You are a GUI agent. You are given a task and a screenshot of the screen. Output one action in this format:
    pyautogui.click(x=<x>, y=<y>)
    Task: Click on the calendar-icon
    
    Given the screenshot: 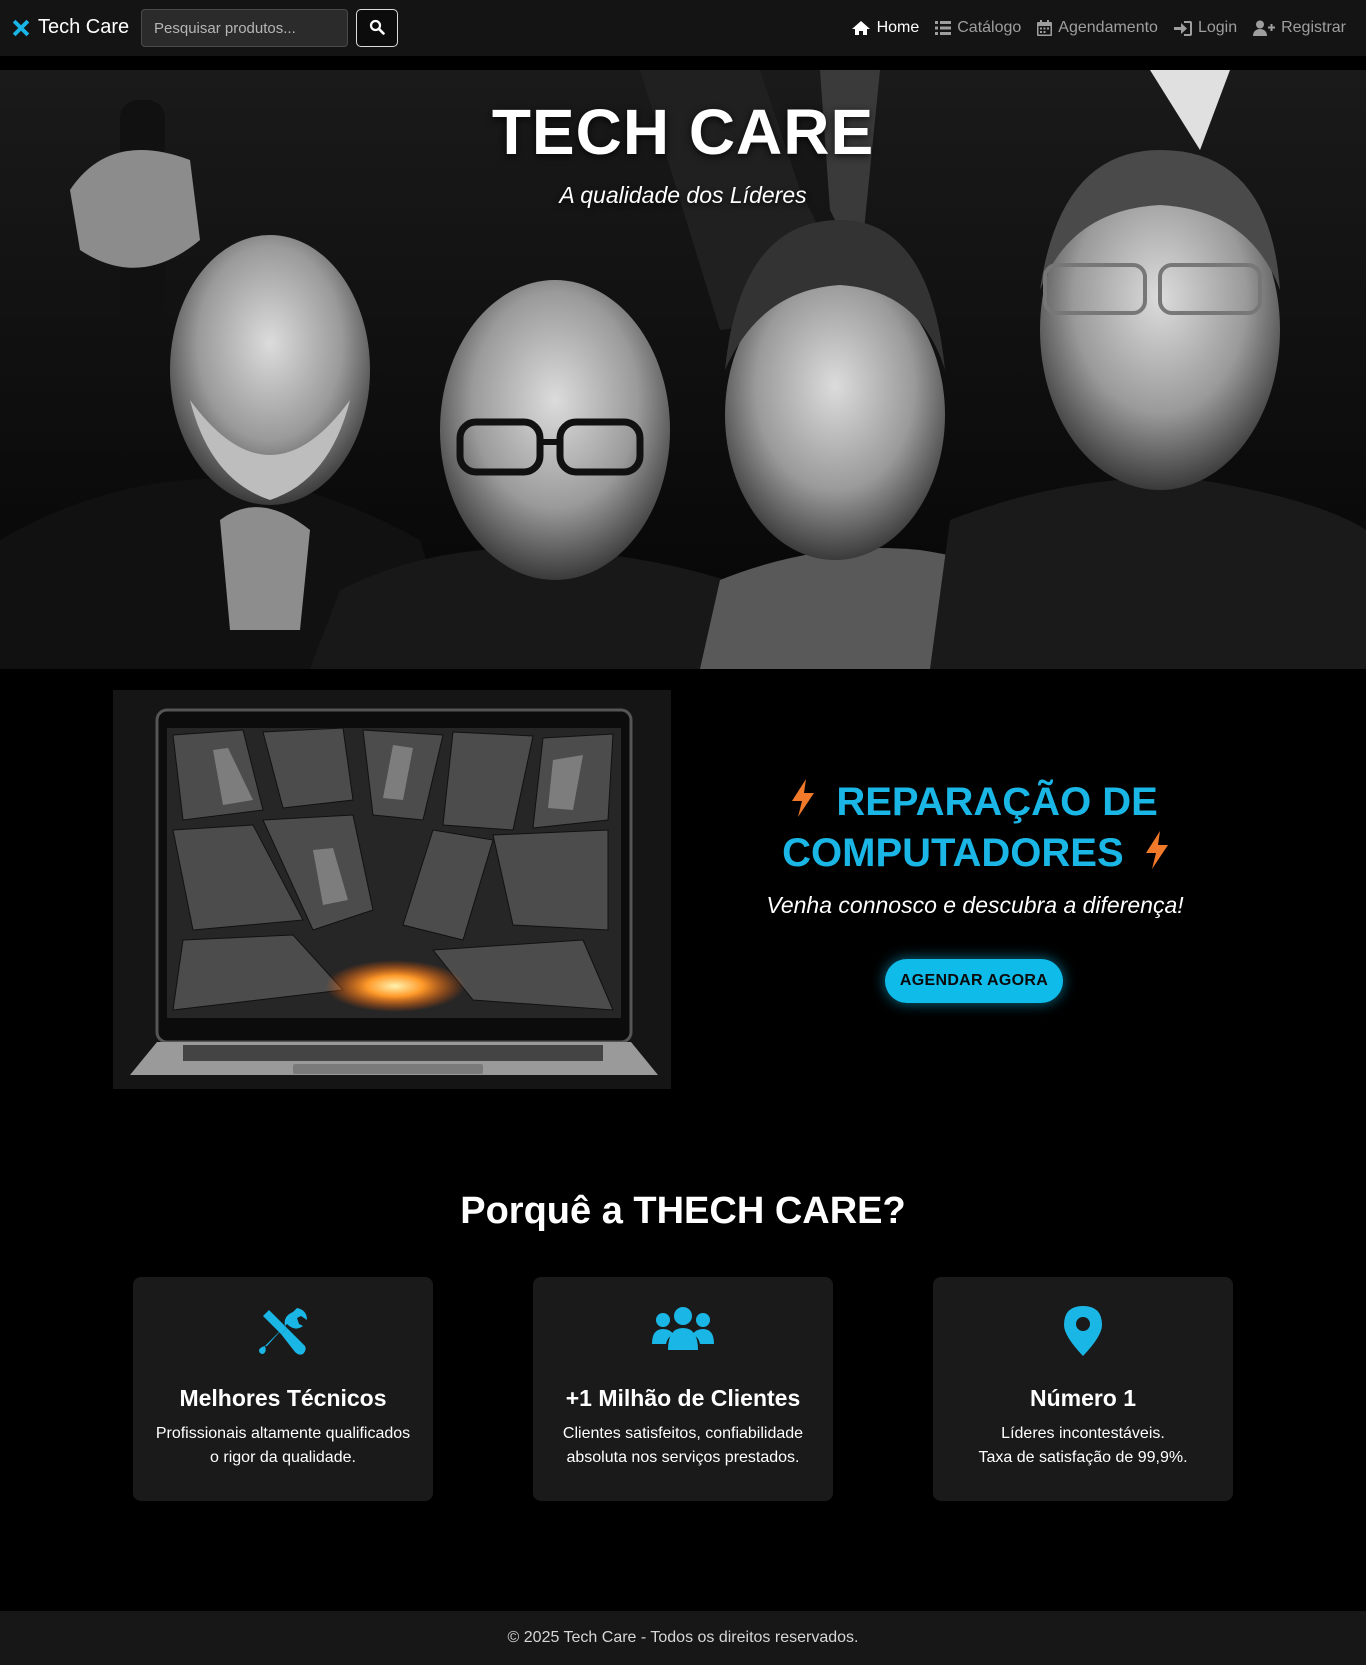 What is the action you would take?
    pyautogui.click(x=1045, y=28)
    